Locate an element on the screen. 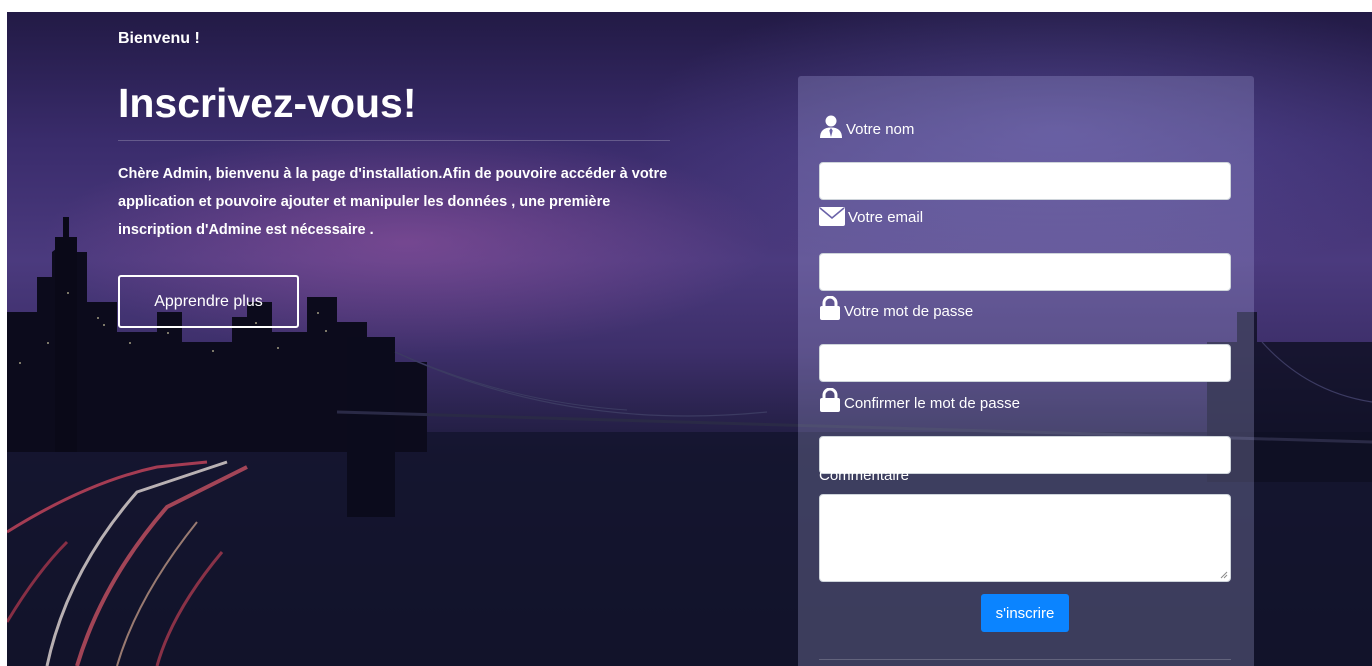 Image resolution: width=1372 pixels, height=666 pixels. comment-textarea is located at coordinates (1025, 538).